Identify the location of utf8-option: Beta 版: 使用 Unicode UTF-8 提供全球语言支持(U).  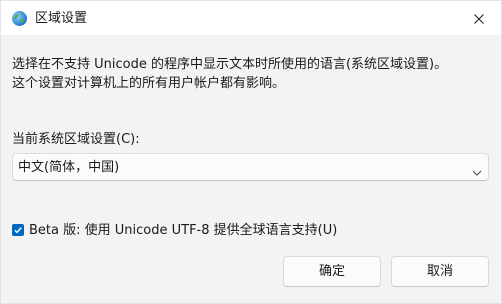
(174, 230).